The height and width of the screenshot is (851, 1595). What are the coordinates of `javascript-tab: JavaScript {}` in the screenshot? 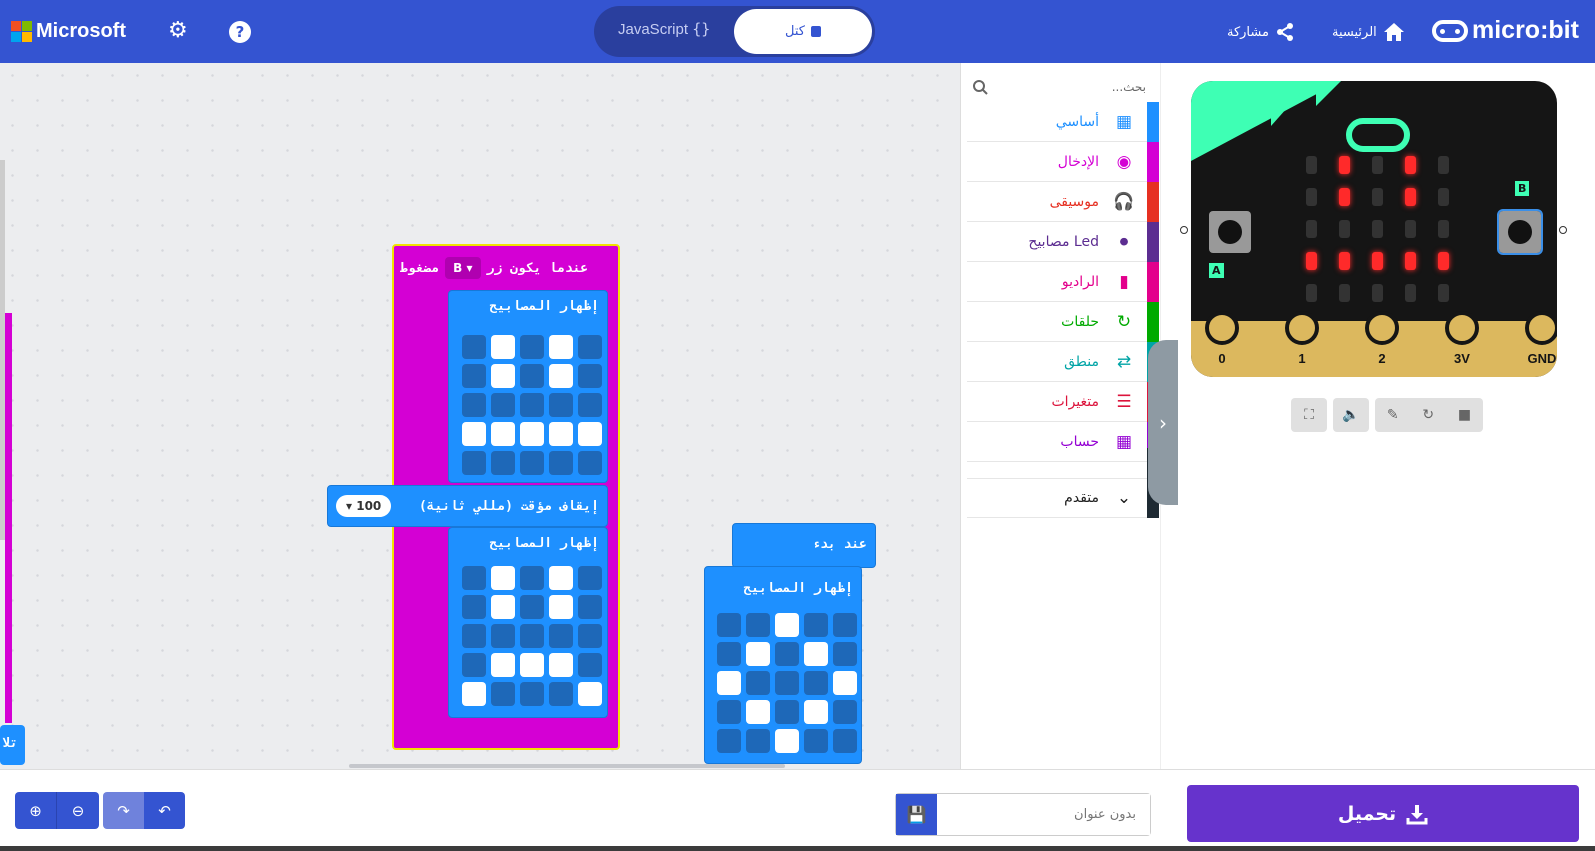 It's located at (664, 29).